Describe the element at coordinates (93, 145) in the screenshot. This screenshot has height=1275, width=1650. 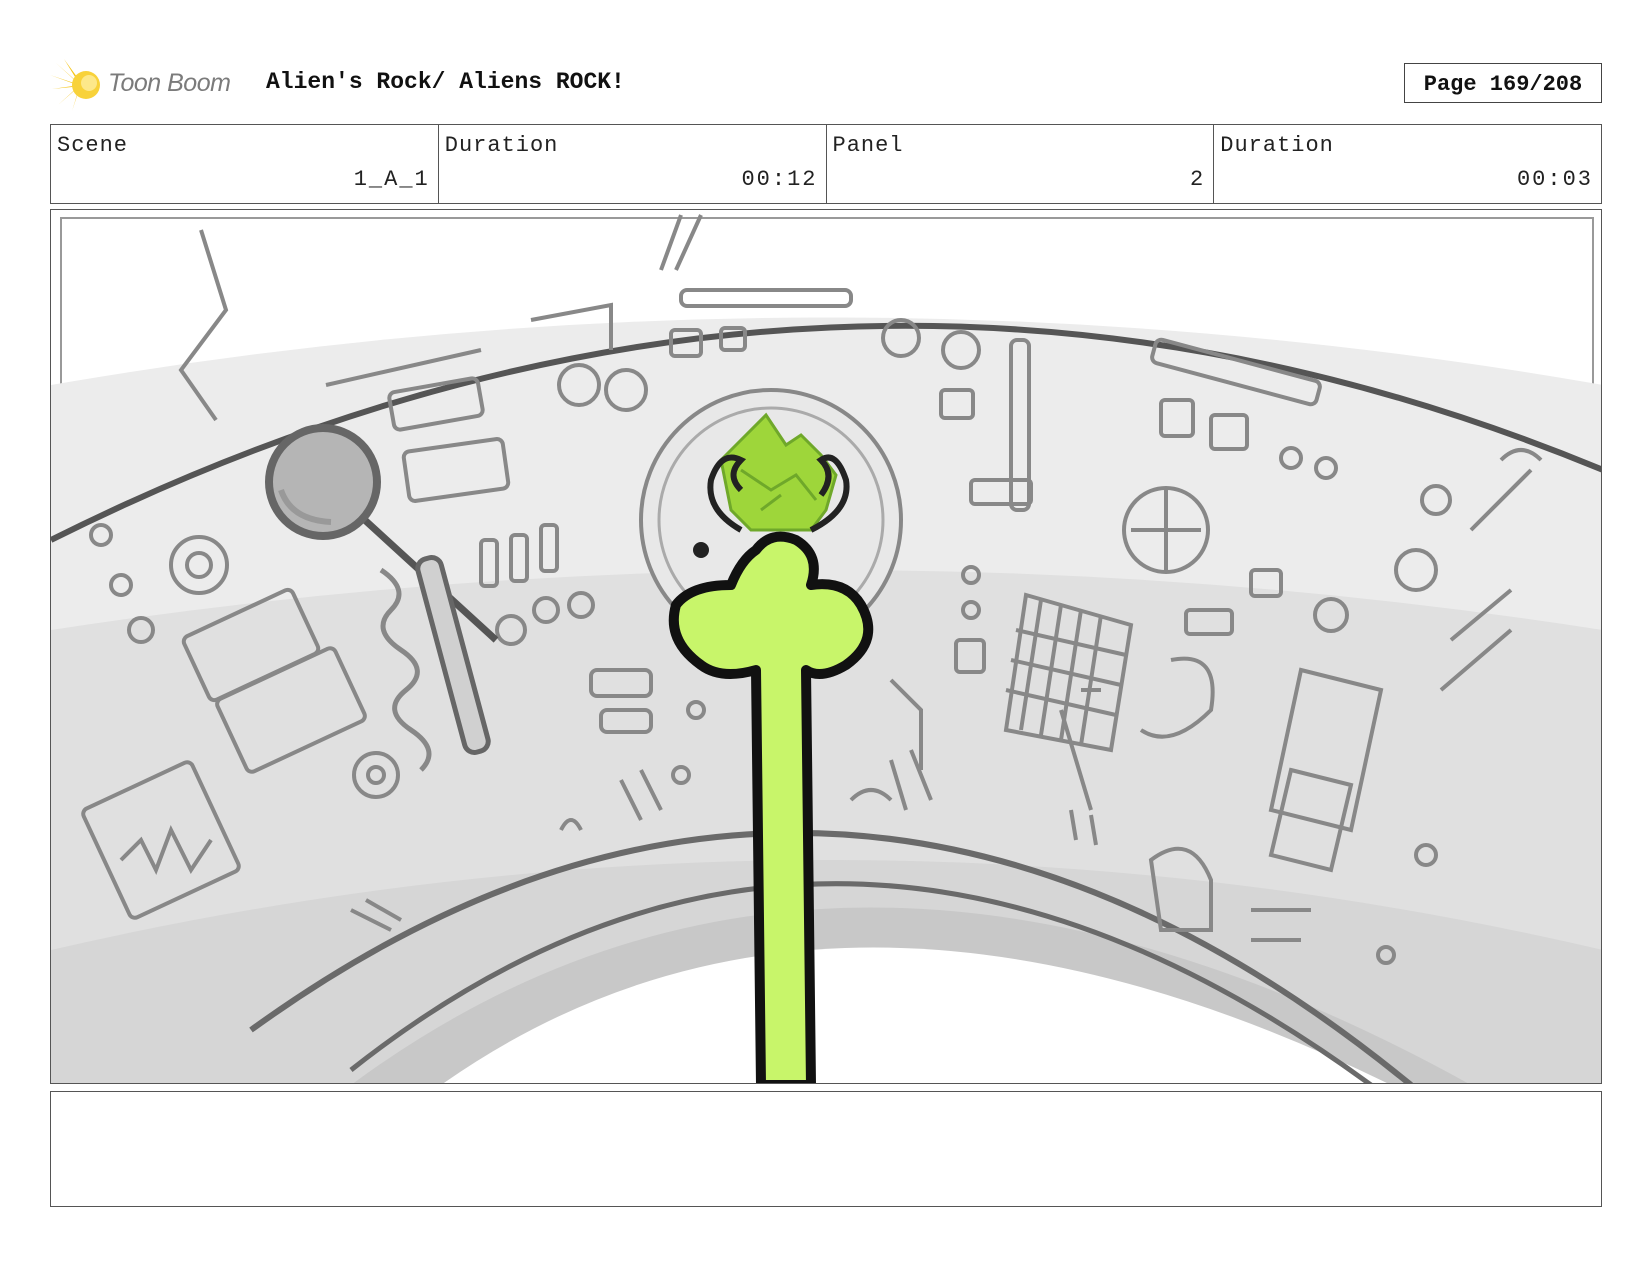
I see `scene-label: Scene` at that location.